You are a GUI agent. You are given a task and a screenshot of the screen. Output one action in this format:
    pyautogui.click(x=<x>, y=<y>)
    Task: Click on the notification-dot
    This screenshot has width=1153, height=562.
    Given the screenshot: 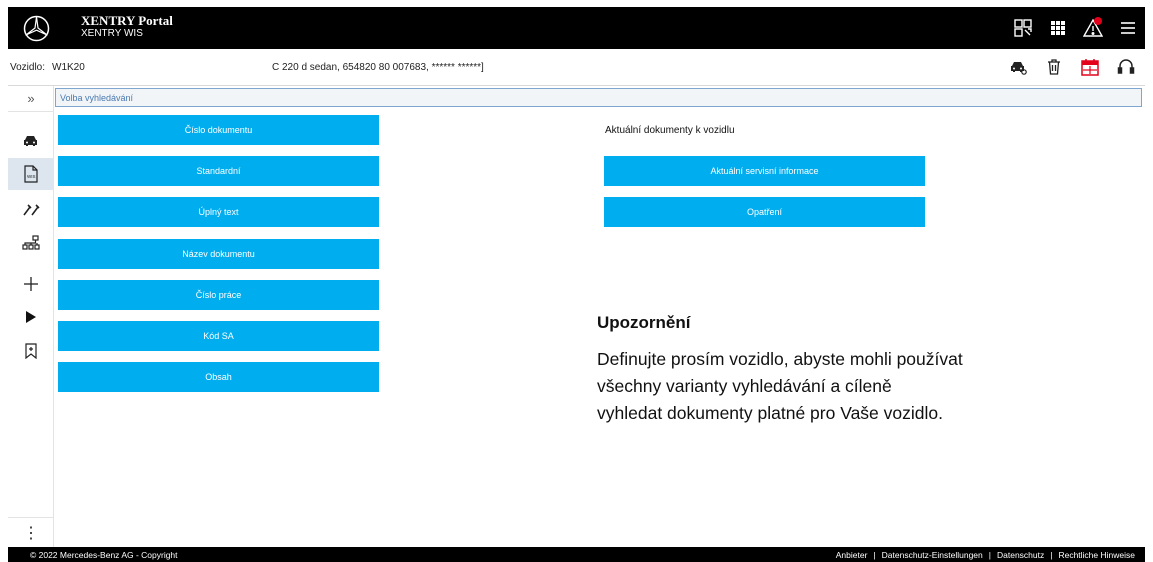 What is the action you would take?
    pyautogui.click(x=1098, y=21)
    